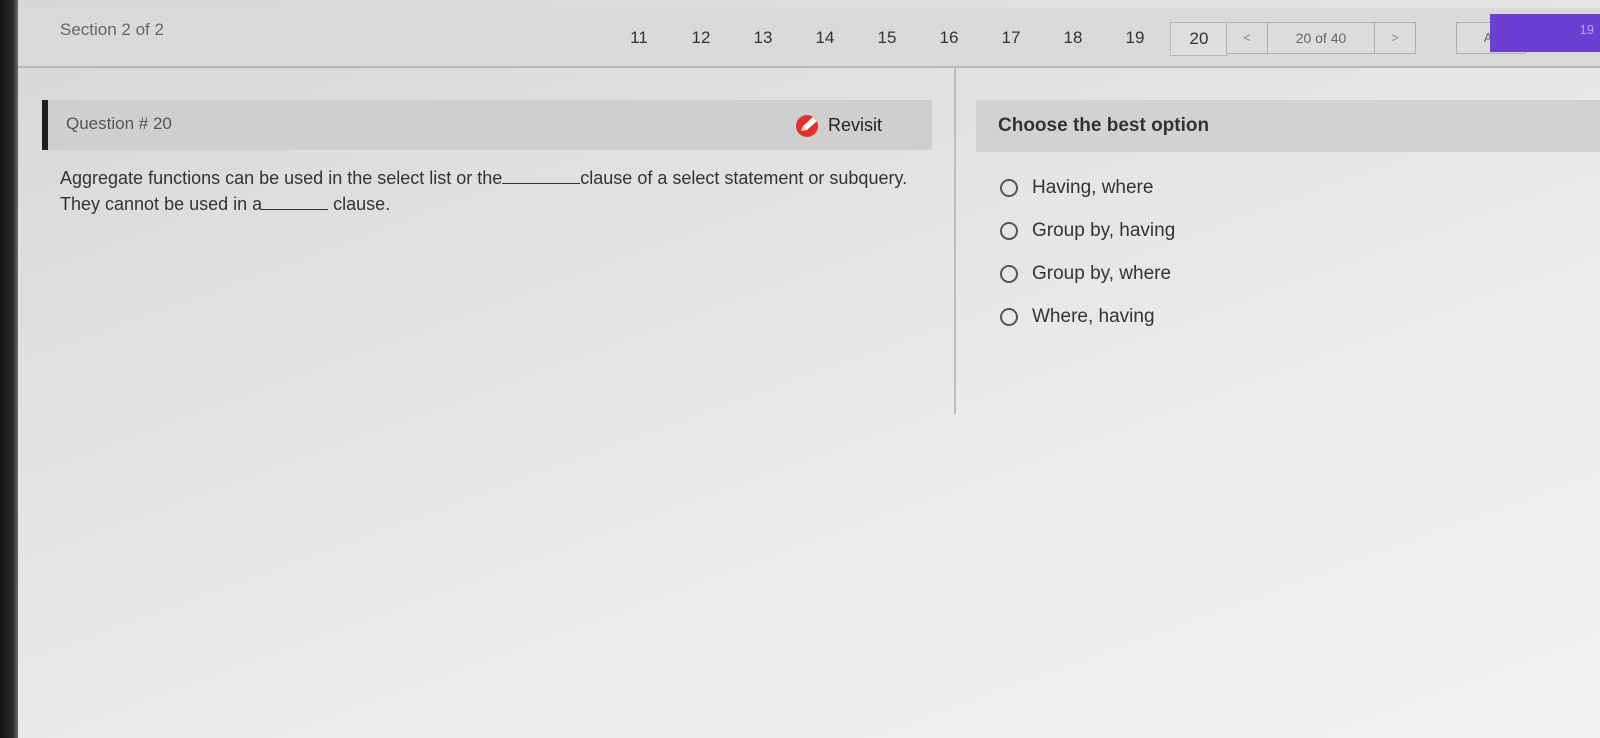  I want to click on question-nav-12: 12, so click(701, 38).